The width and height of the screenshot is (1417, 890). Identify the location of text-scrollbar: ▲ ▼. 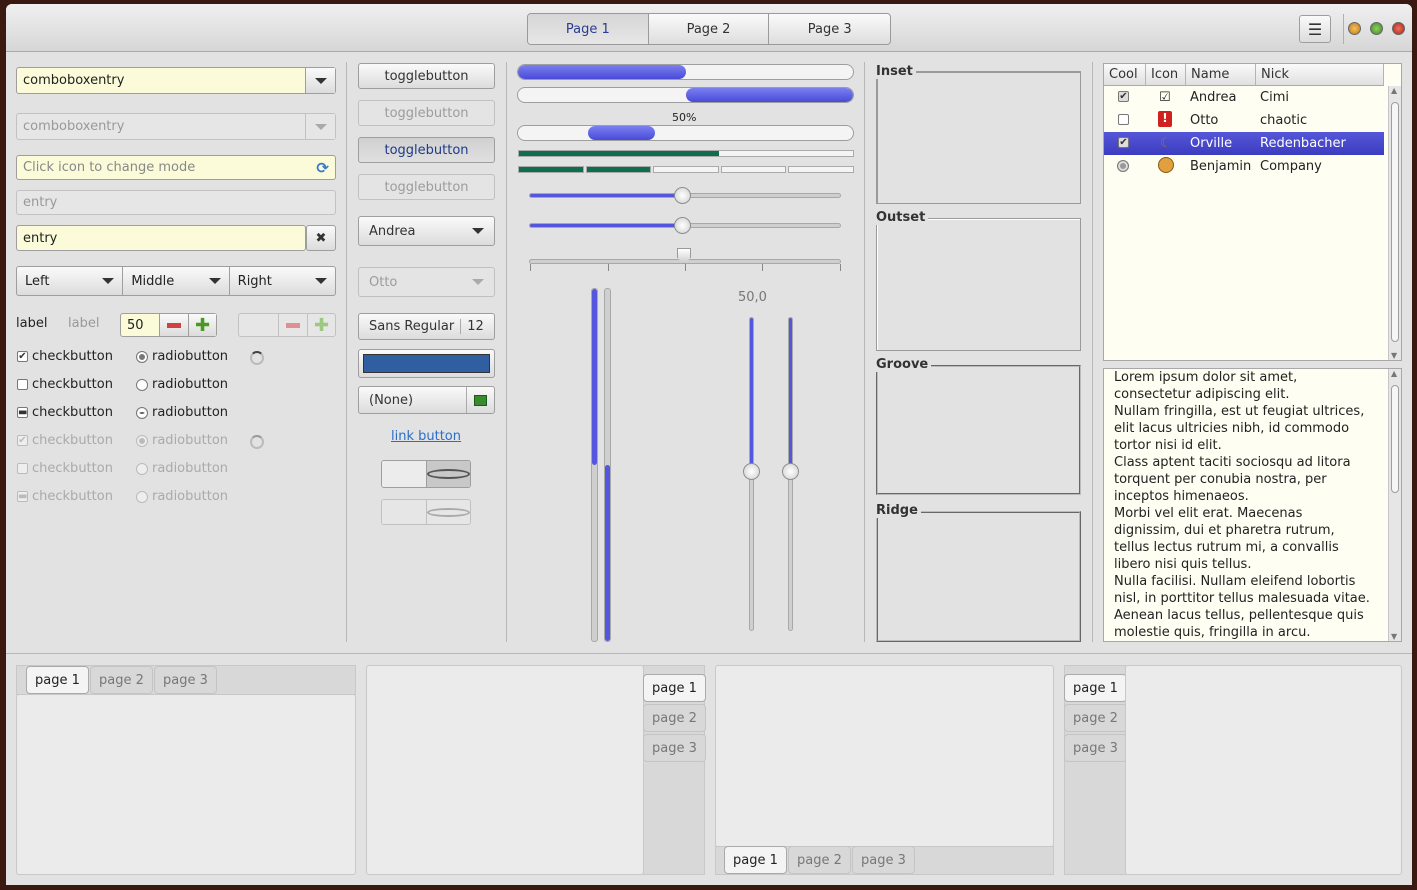
(1394, 505).